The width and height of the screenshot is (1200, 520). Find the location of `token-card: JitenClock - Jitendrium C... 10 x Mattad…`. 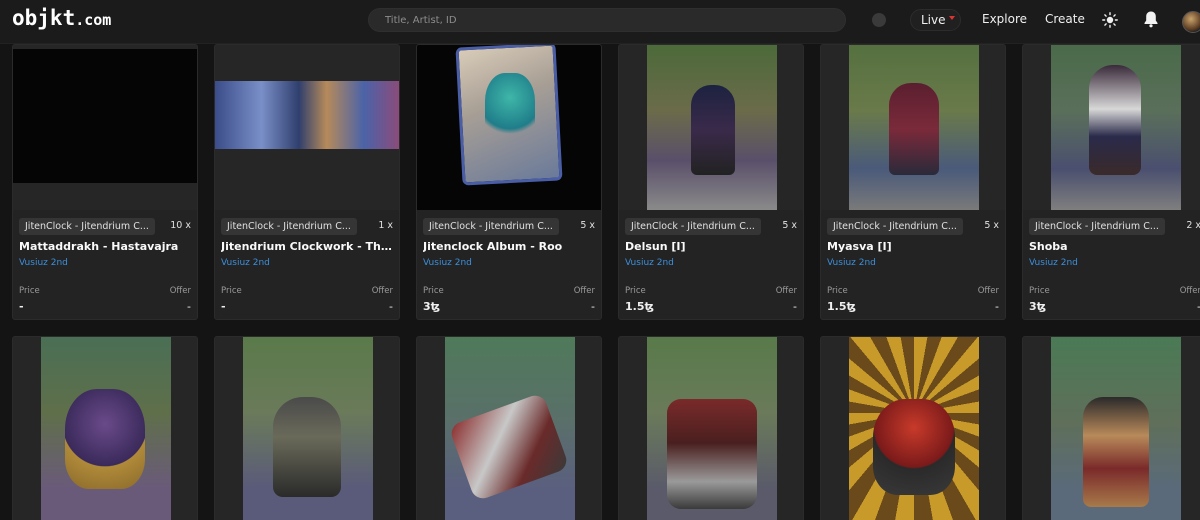

token-card: JitenClock - Jitendrium C... 10 x Mattad… is located at coordinates (105, 182).